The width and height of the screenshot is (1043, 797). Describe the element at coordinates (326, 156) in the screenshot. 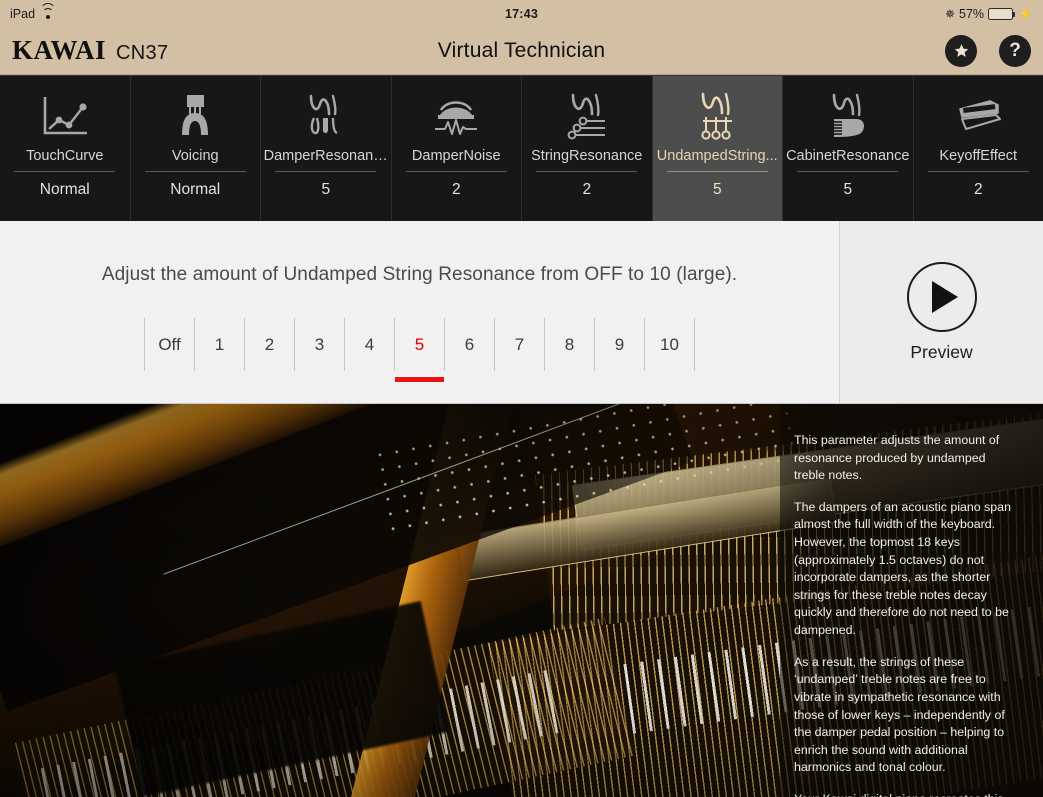

I see `tab-label: DamperResonance` at that location.